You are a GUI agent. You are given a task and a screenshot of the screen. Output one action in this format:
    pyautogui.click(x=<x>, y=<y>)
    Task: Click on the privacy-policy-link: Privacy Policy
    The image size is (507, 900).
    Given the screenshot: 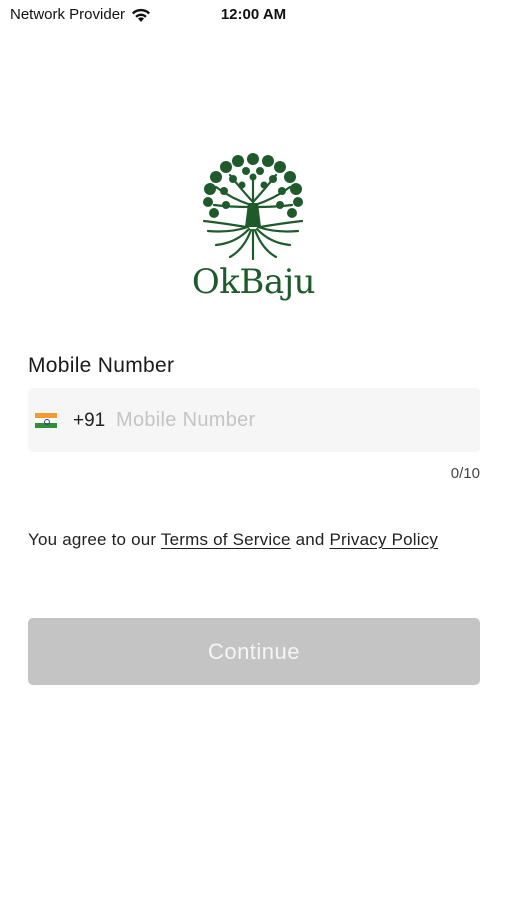 What is the action you would take?
    pyautogui.click(x=384, y=539)
    